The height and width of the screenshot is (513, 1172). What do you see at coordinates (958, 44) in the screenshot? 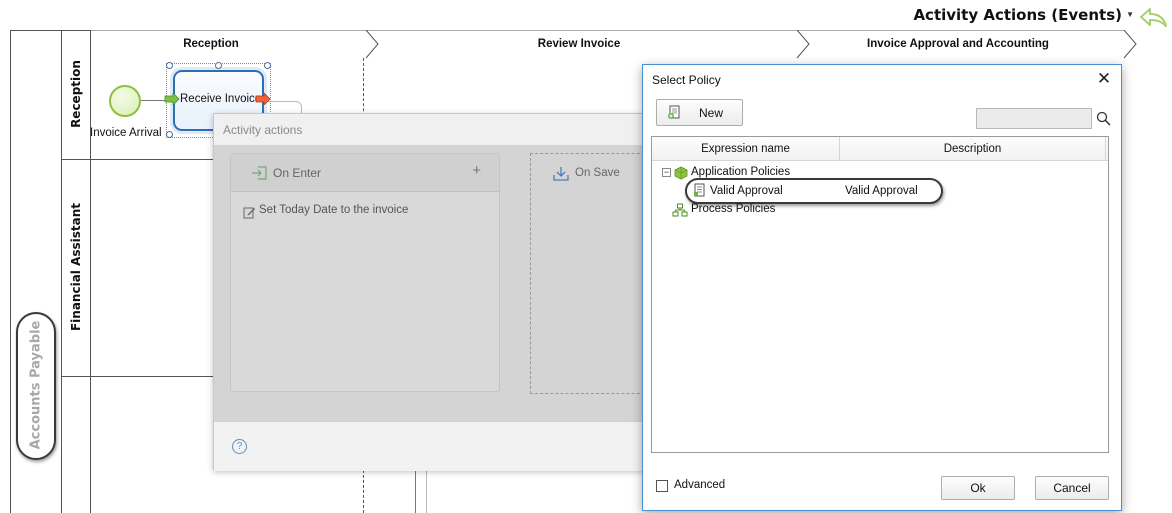
I see `phase-label-invoice-approval: Invoice Approval and Accounting` at bounding box center [958, 44].